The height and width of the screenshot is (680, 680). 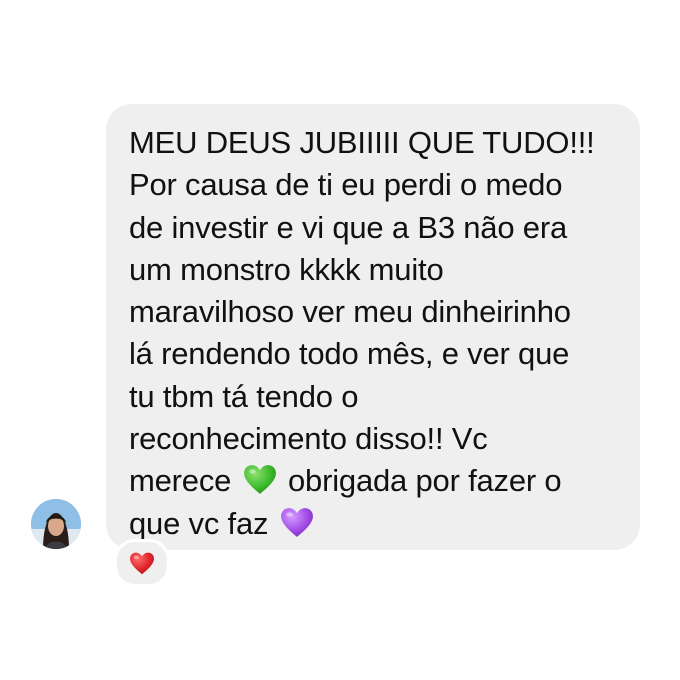 I want to click on purple-heart-icon, so click(x=296, y=522).